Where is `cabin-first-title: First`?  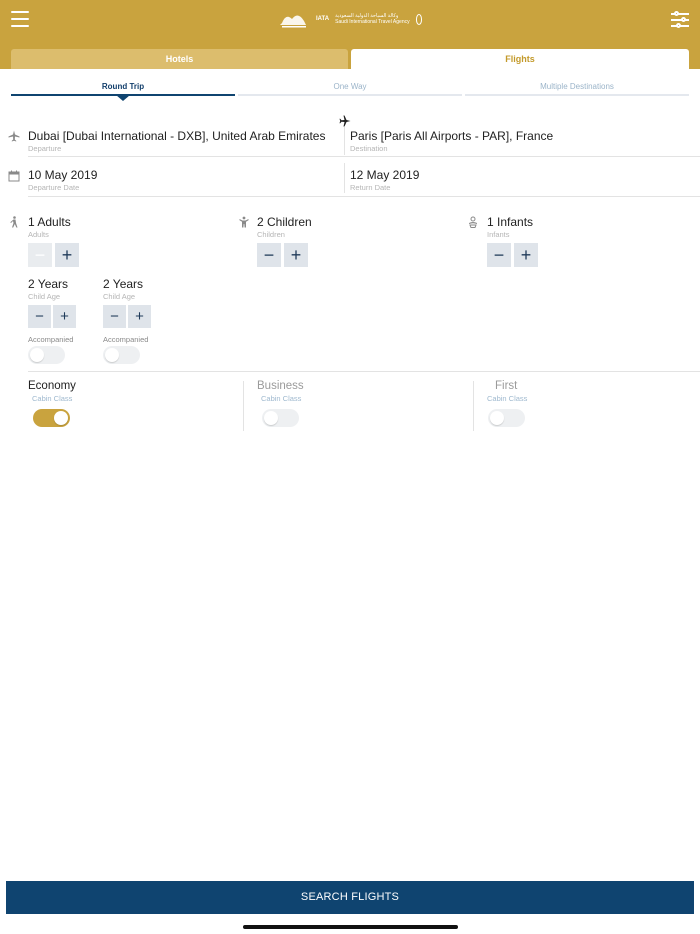 cabin-first-title: First is located at coordinates (506, 386).